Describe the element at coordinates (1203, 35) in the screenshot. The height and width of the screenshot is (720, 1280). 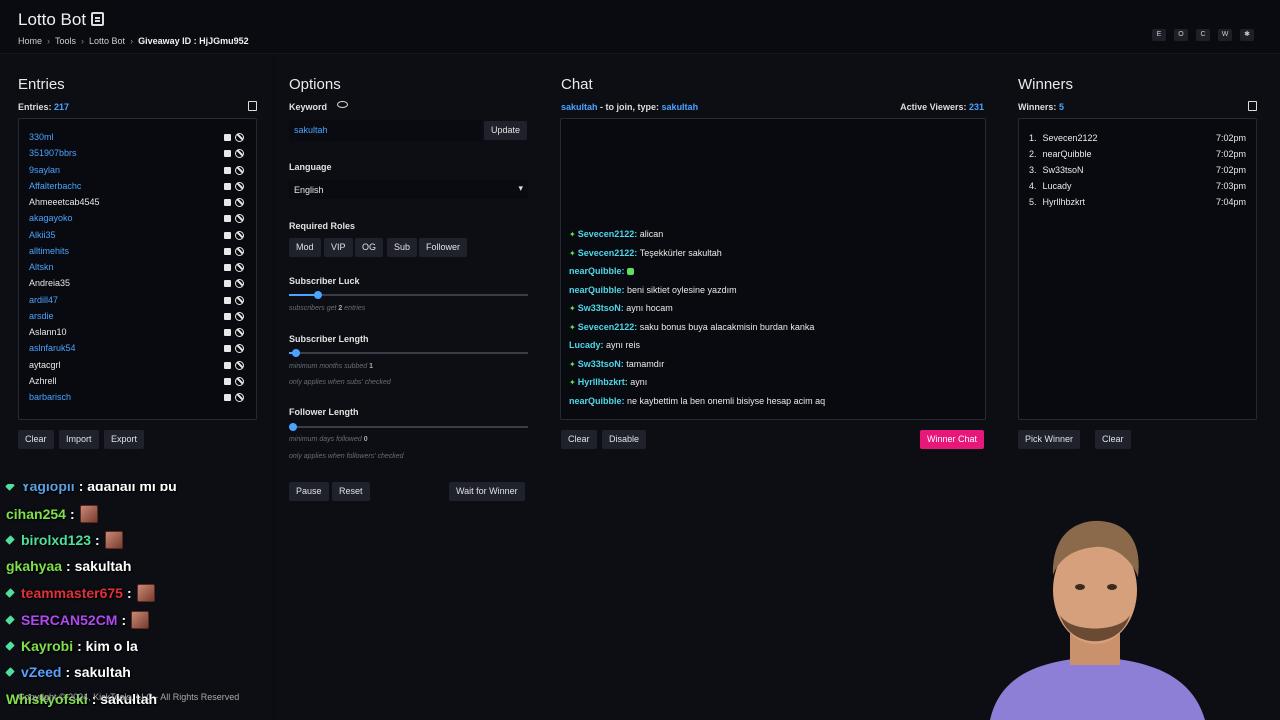
I see `toggle-chat-button: C` at that location.